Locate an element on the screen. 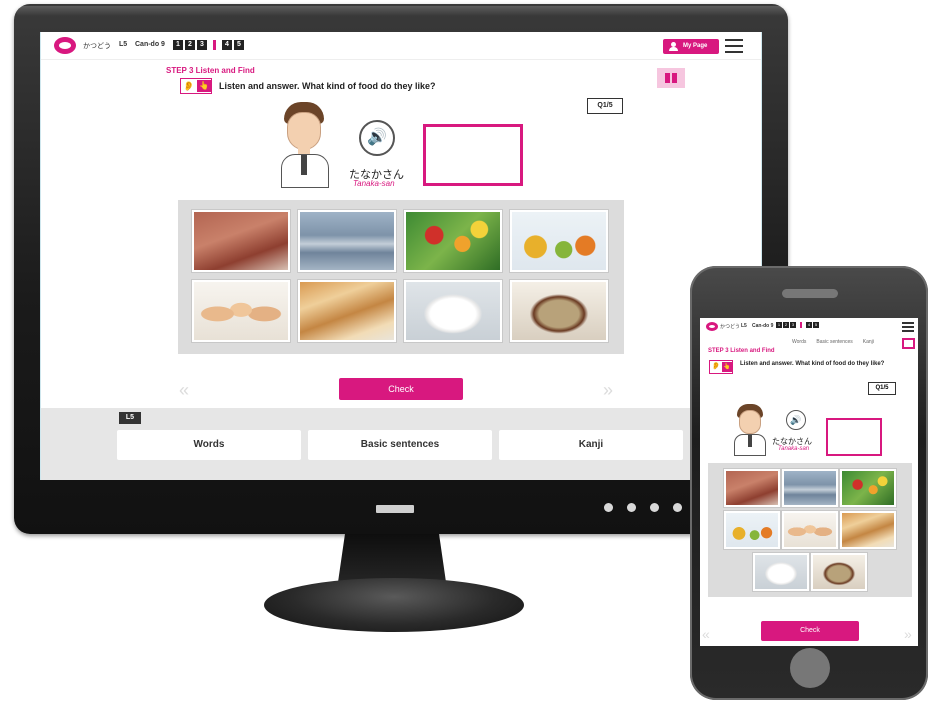 The width and height of the screenshot is (934, 702). monitor-highlight is located at coordinates (401, 11).